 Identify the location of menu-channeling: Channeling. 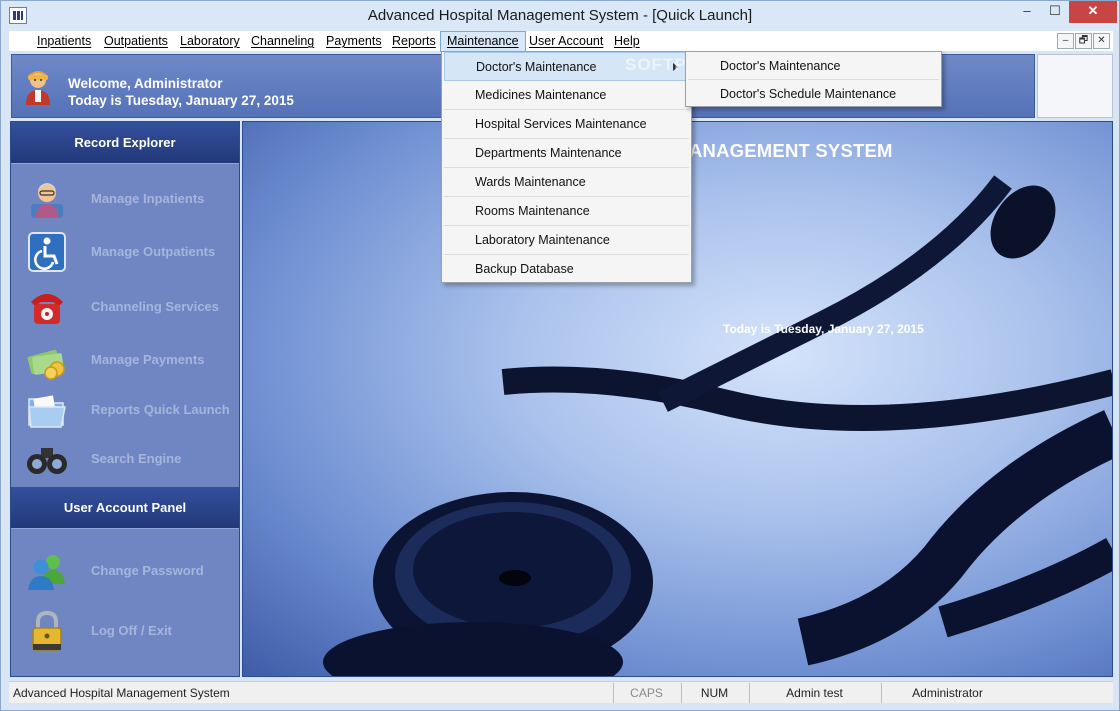
(282, 41).